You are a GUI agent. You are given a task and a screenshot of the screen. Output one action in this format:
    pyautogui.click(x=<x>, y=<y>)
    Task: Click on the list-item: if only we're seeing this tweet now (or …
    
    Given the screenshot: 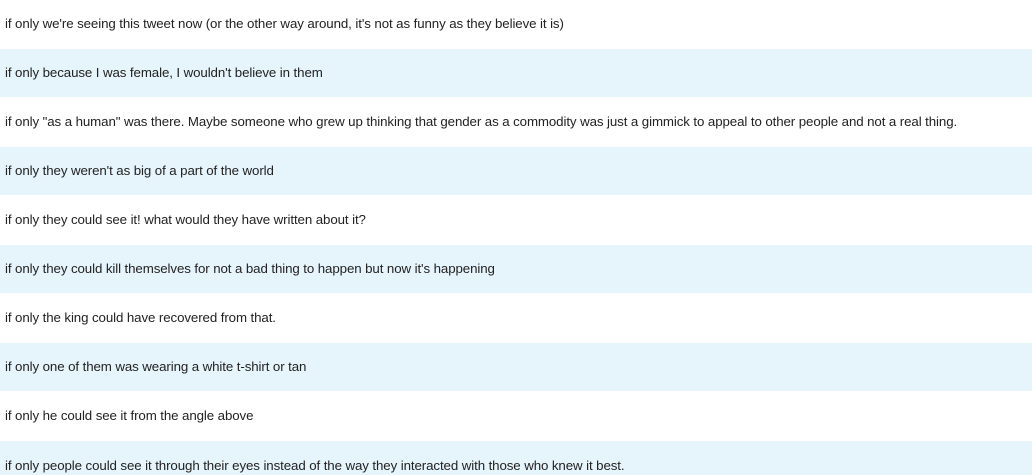 What is the action you would take?
    pyautogui.click(x=516, y=24)
    